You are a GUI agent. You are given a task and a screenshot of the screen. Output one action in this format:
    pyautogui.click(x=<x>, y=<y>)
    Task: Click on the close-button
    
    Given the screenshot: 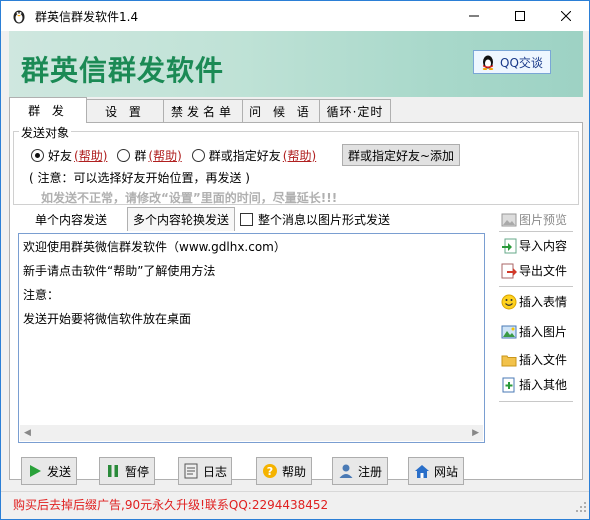 What is the action you would take?
    pyautogui.click(x=566, y=16)
    